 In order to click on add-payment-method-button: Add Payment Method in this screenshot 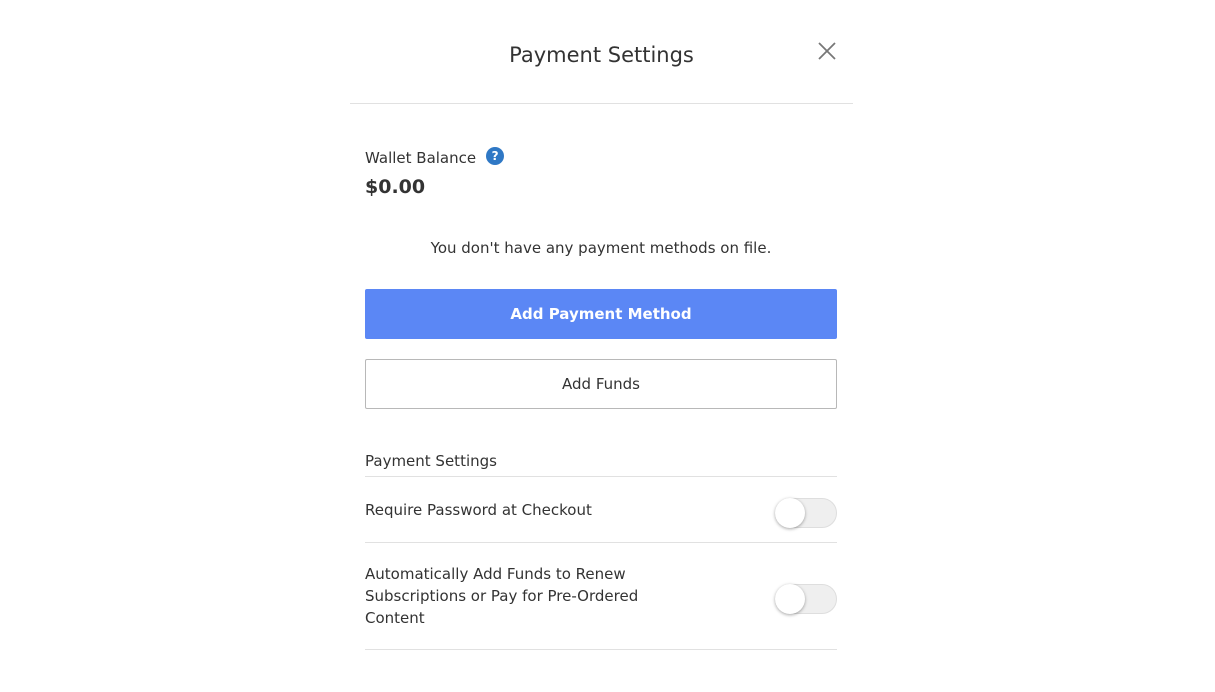, I will do `click(601, 314)`.